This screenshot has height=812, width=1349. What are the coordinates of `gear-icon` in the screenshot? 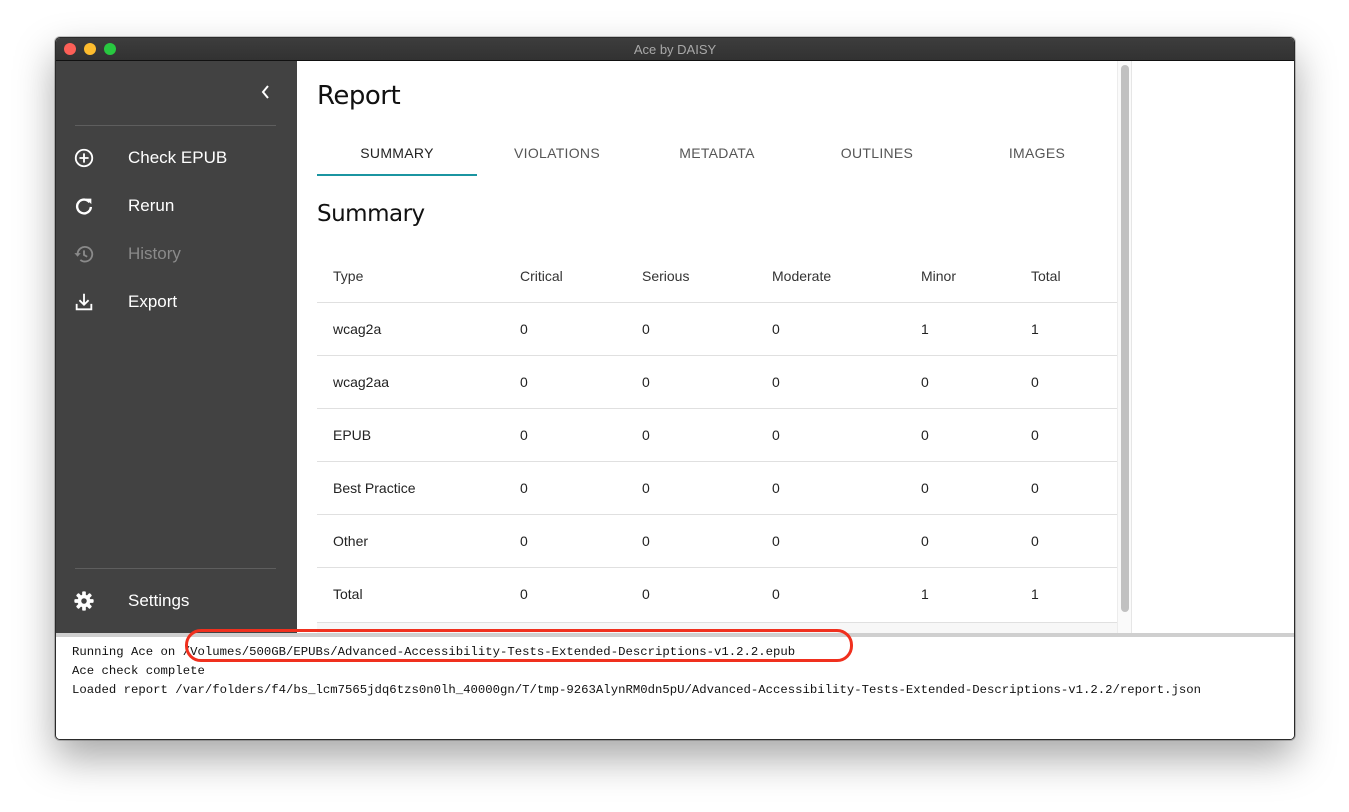 It's located at (84, 601).